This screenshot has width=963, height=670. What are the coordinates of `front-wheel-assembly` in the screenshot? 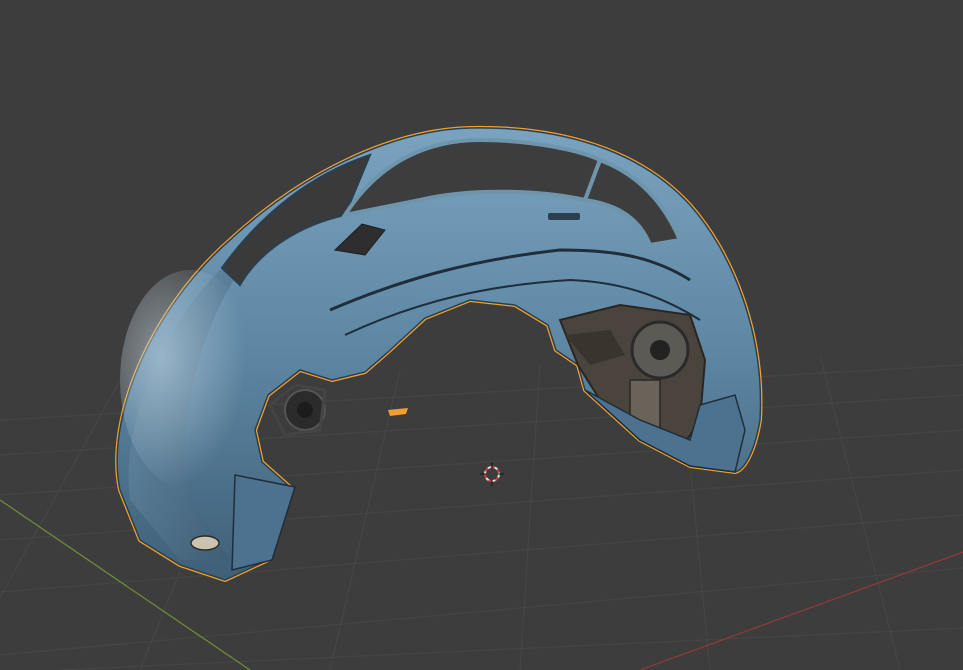 It's located at (297, 410).